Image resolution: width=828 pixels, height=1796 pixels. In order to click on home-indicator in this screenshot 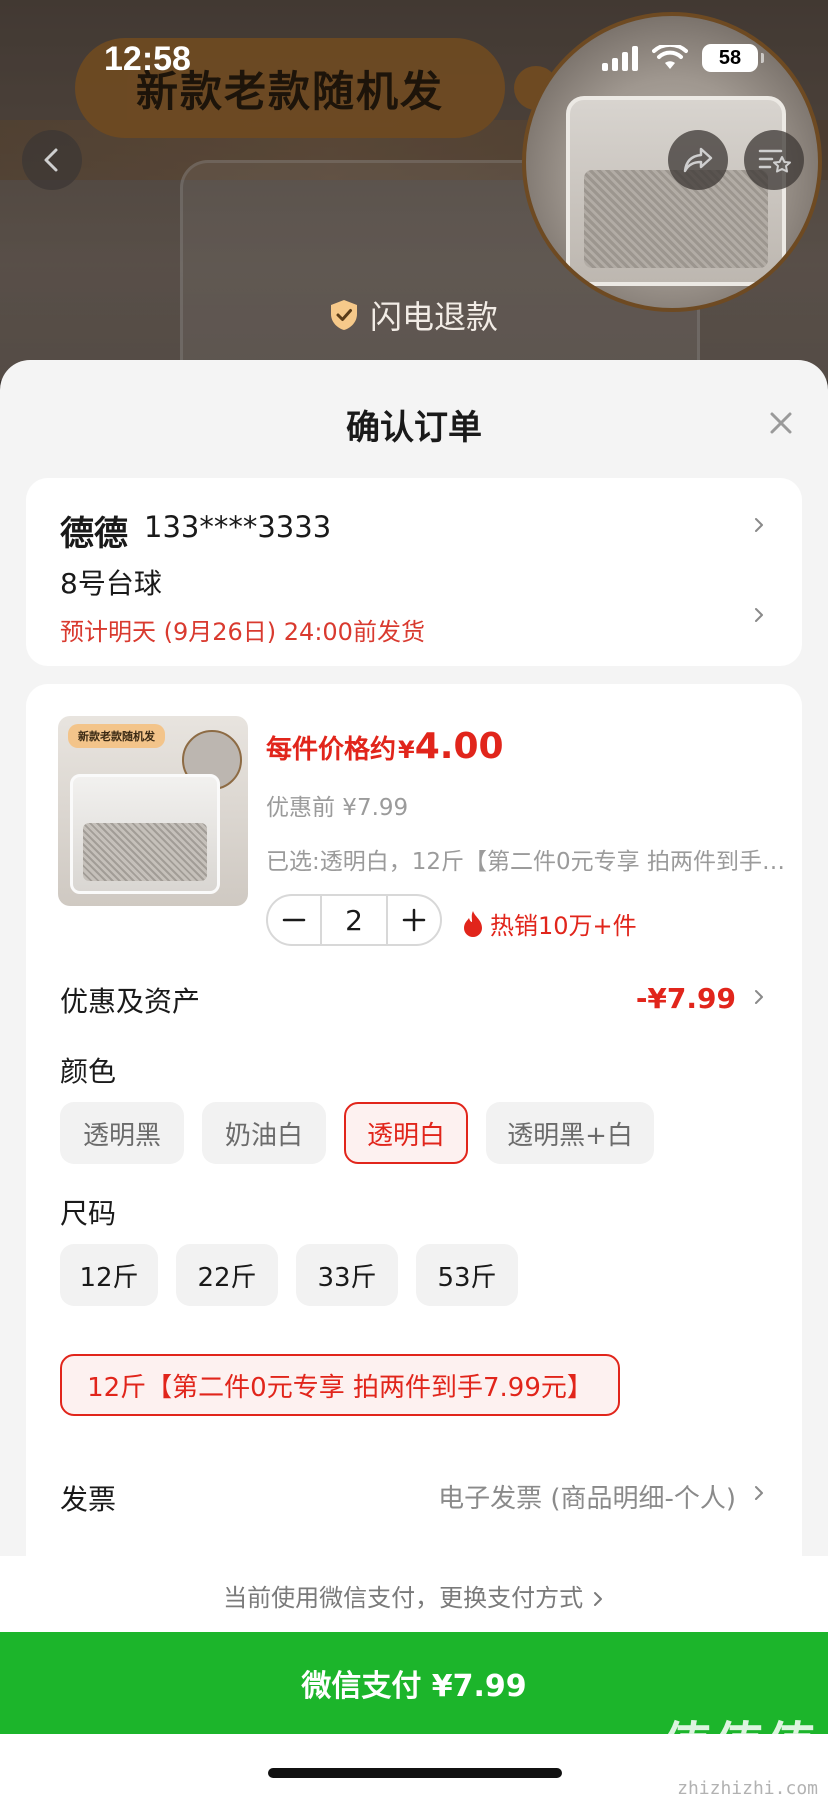, I will do `click(415, 1773)`.